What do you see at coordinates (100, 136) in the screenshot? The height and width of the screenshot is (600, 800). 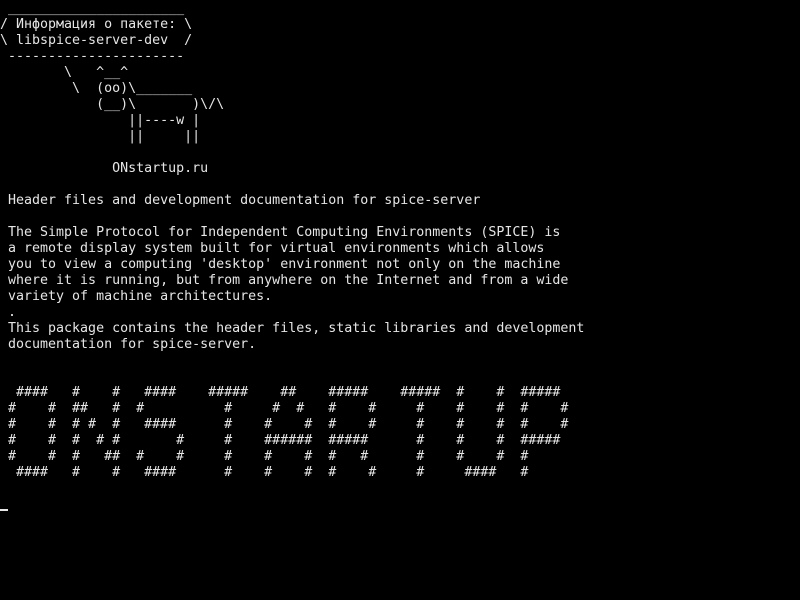 I see `cow-ascii-line: || ||` at bounding box center [100, 136].